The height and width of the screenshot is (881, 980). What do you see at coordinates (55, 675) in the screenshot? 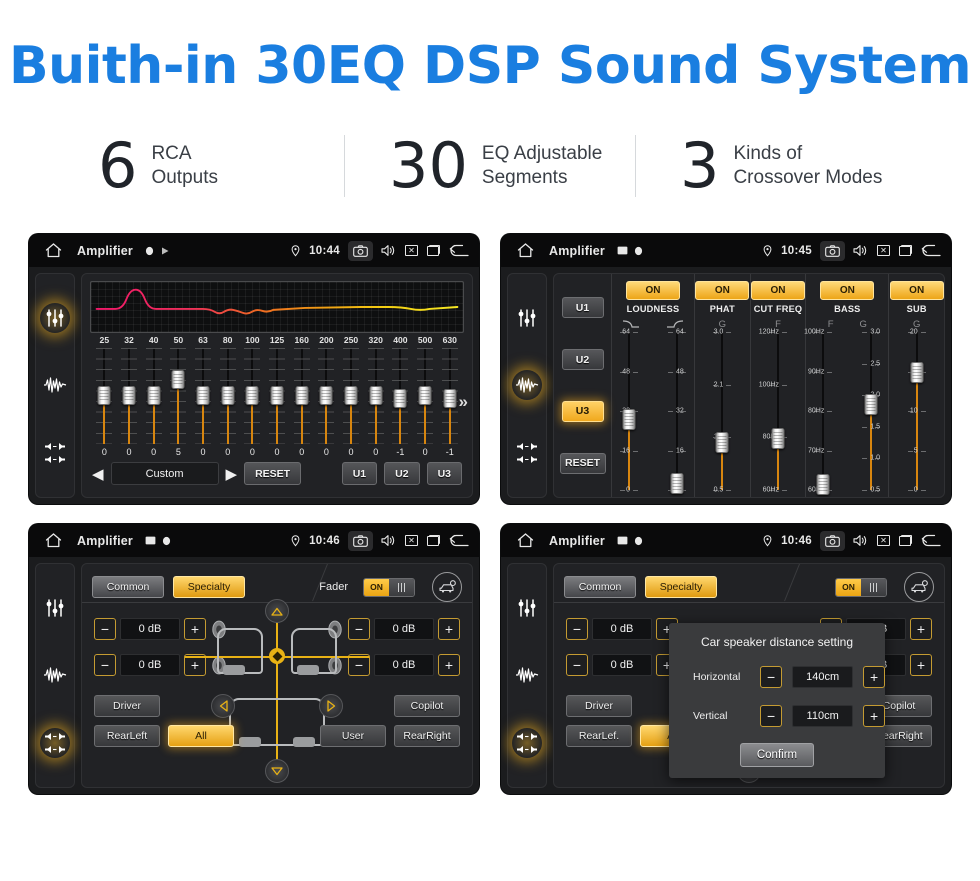
I see `waveform-icon` at bounding box center [55, 675].